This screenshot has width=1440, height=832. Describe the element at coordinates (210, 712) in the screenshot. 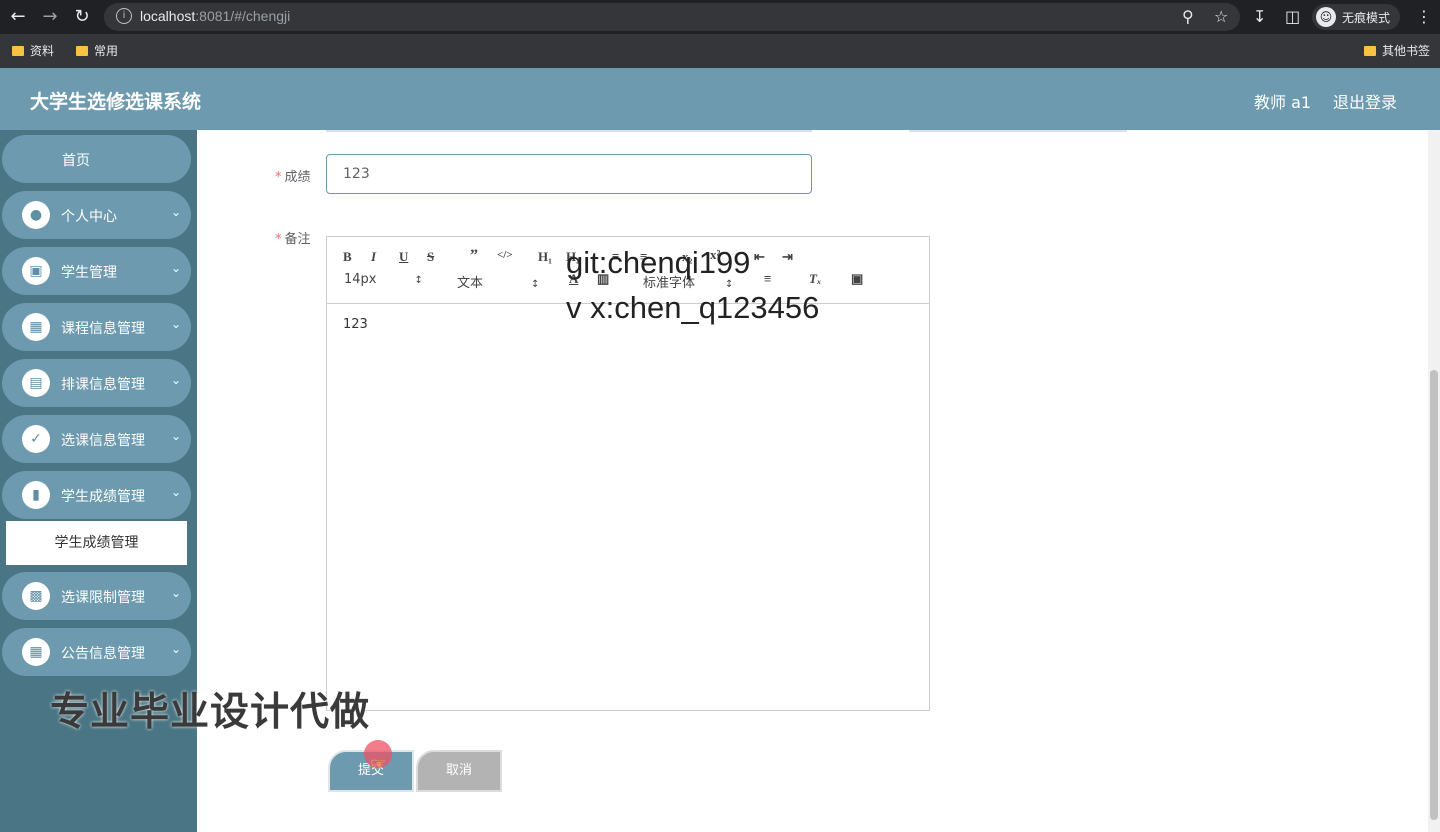

I see `overlay-banner: 专业毕业设计代做` at that location.